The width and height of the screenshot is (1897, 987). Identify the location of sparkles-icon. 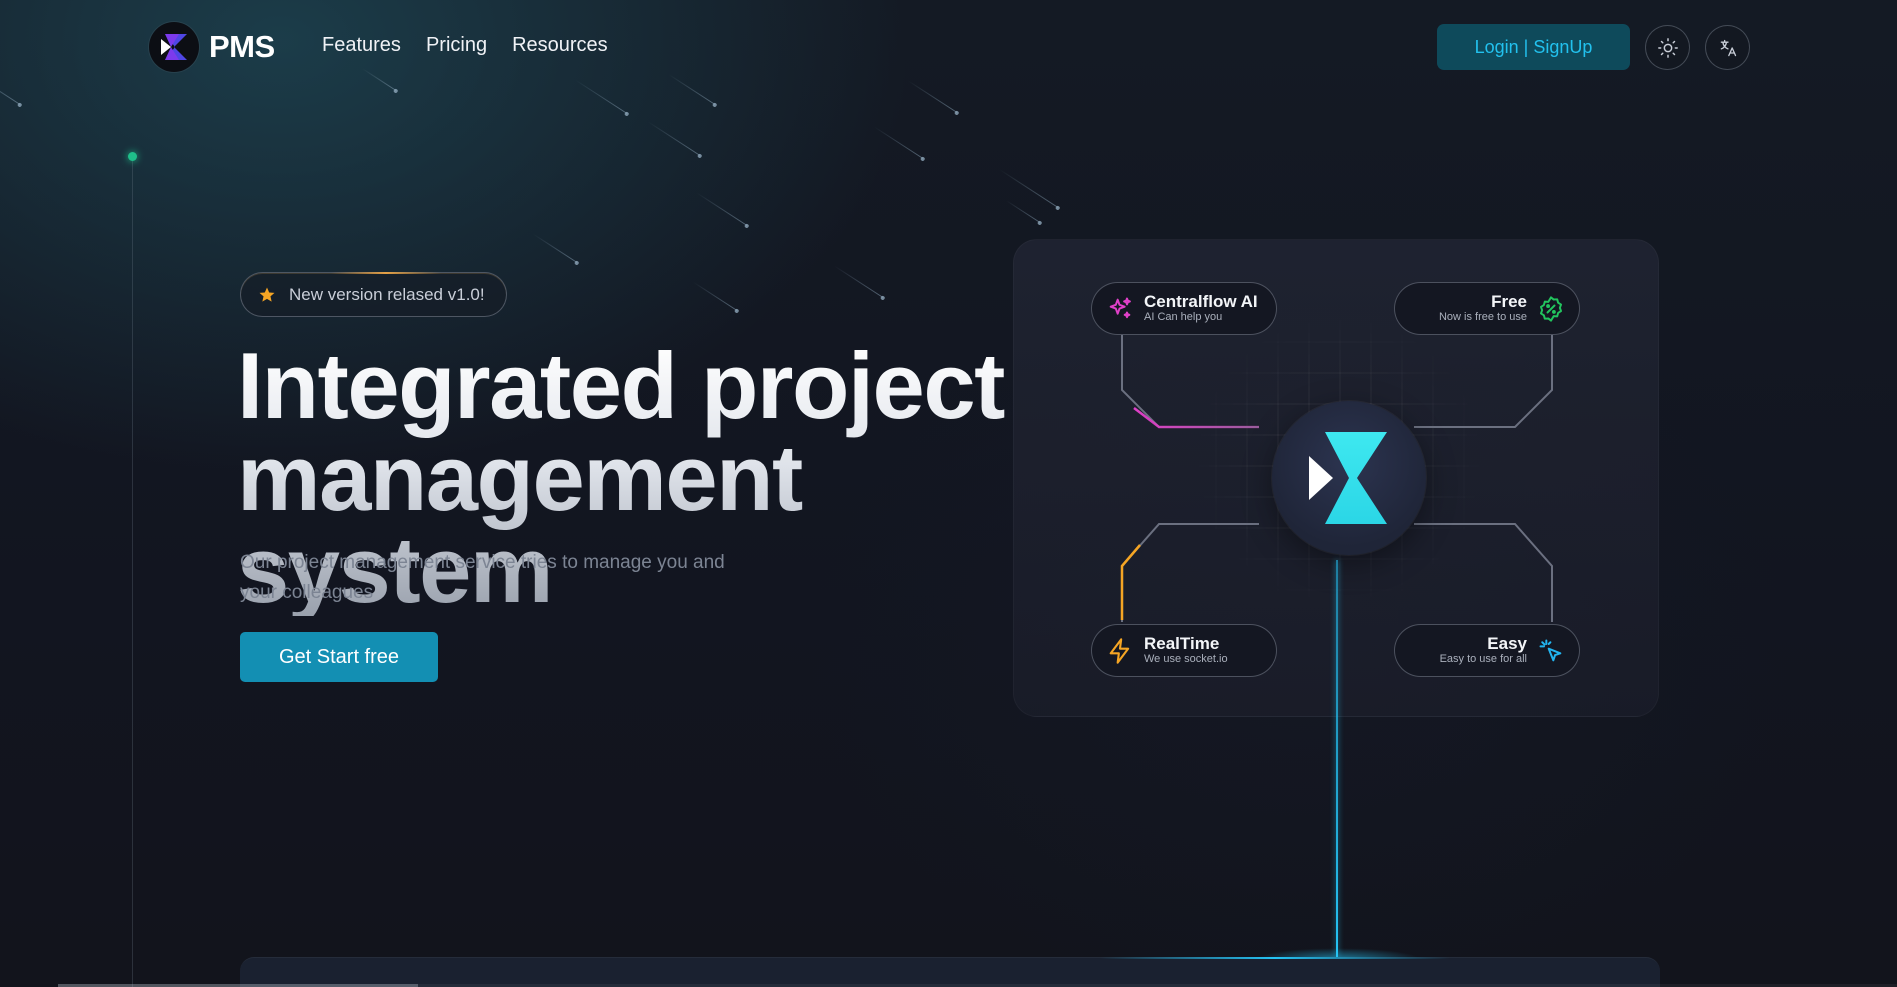
(1120, 307).